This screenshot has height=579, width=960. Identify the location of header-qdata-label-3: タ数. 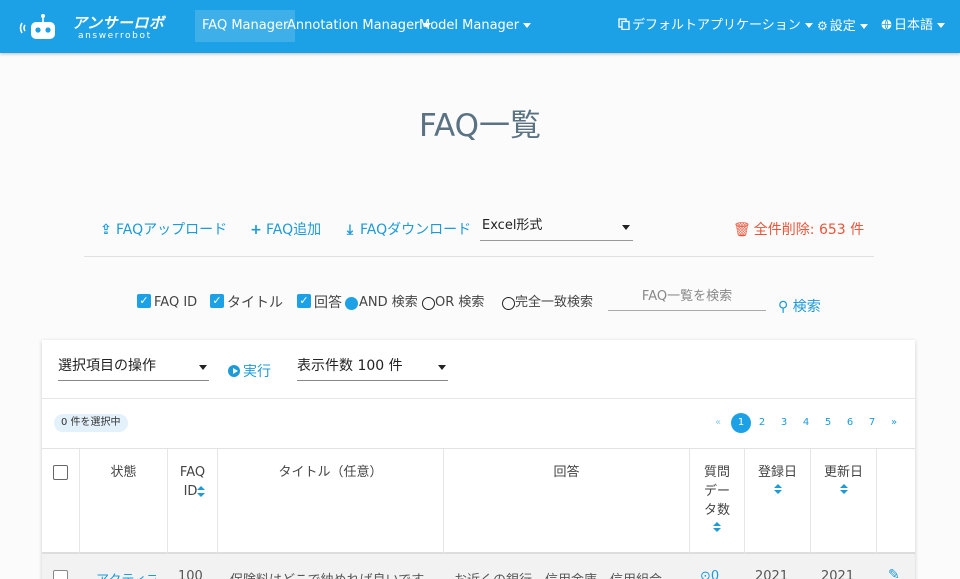
(716, 510).